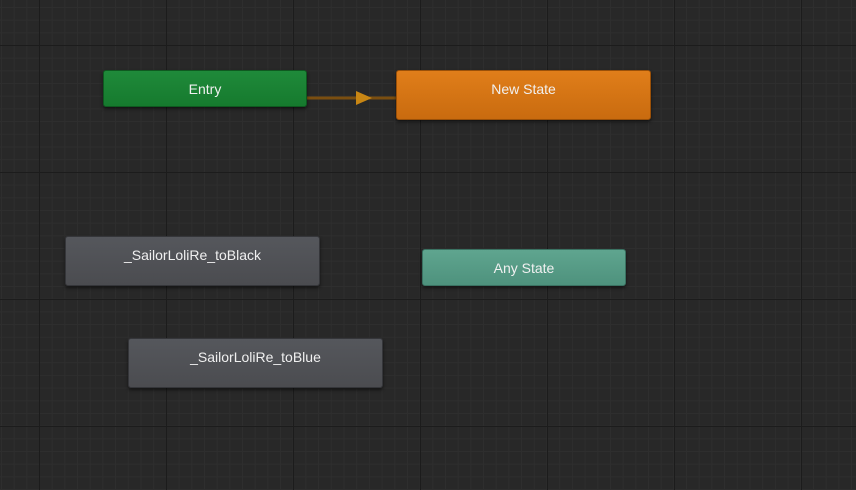 Image resolution: width=856 pixels, height=490 pixels. I want to click on any-state-node: Any State, so click(524, 267).